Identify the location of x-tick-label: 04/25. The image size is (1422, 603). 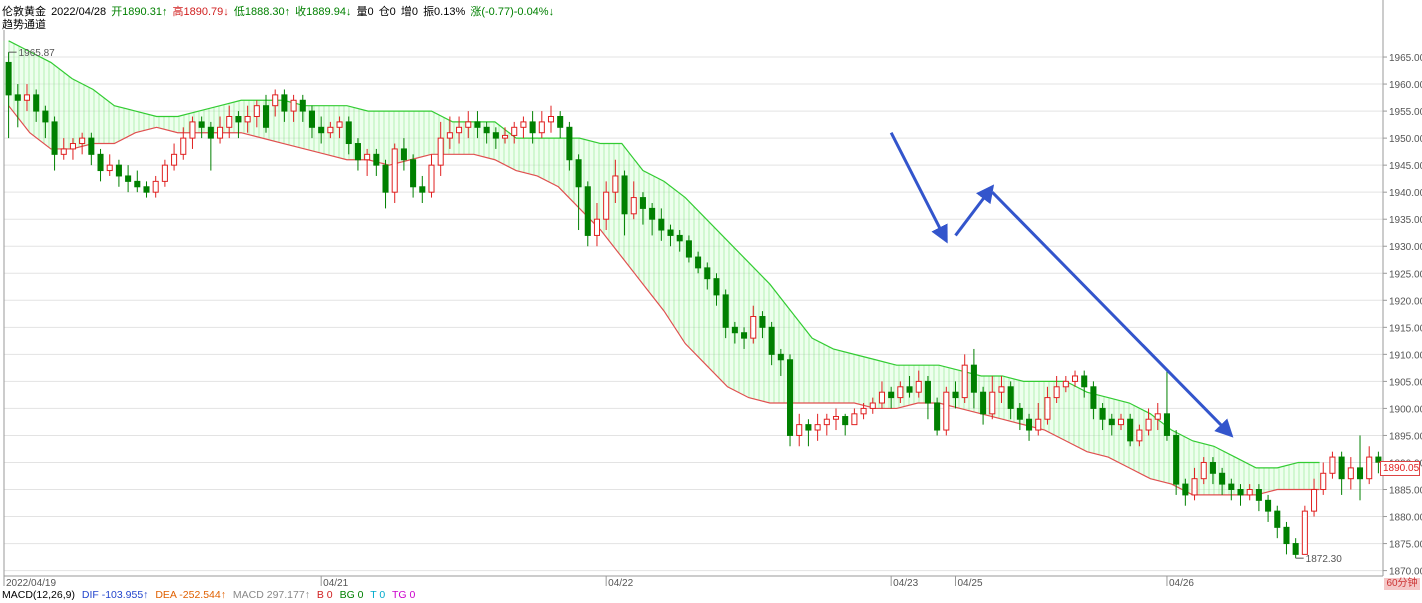
(970, 583).